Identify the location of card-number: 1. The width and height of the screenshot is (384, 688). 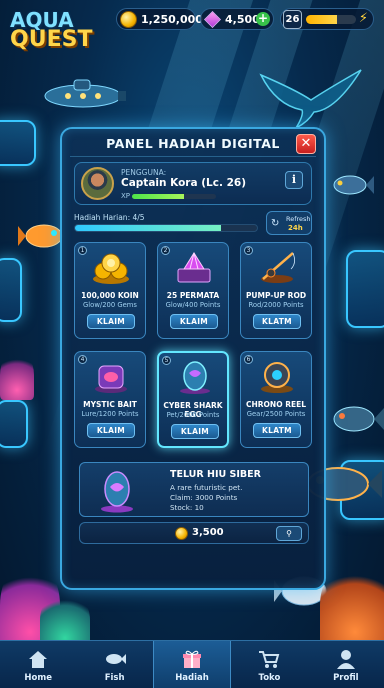
(82, 250).